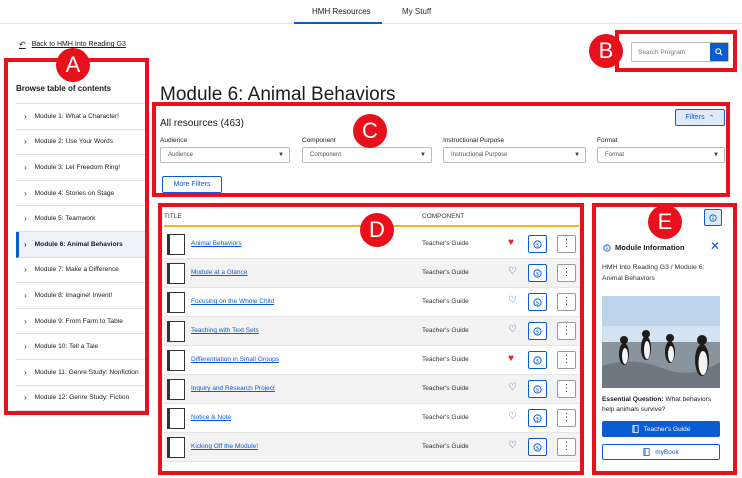 This screenshot has width=742, height=478. Describe the element at coordinates (370, 131) in the screenshot. I see `annotation-badge-c: C` at that location.